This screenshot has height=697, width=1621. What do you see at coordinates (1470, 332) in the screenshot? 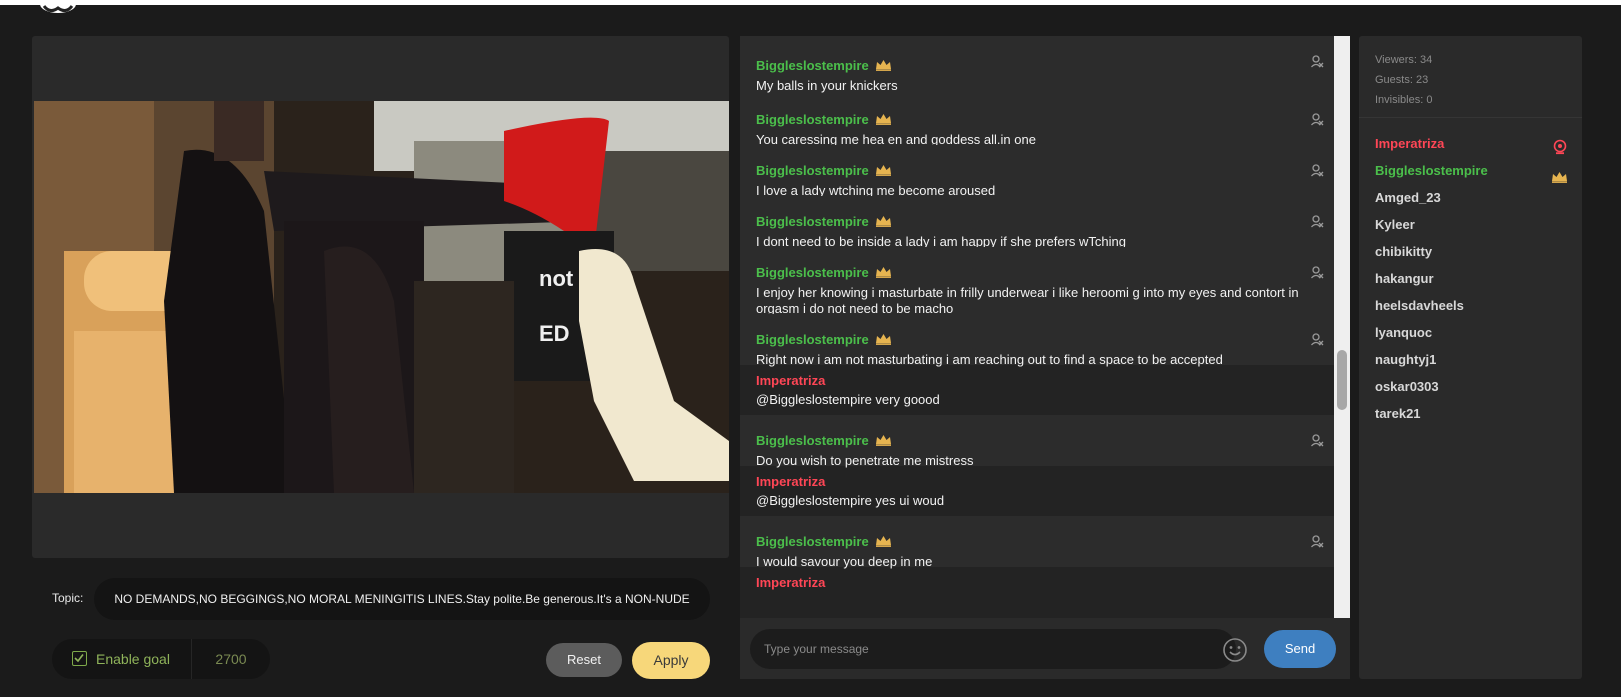
I see `user-list-item: lyanquoc` at bounding box center [1470, 332].